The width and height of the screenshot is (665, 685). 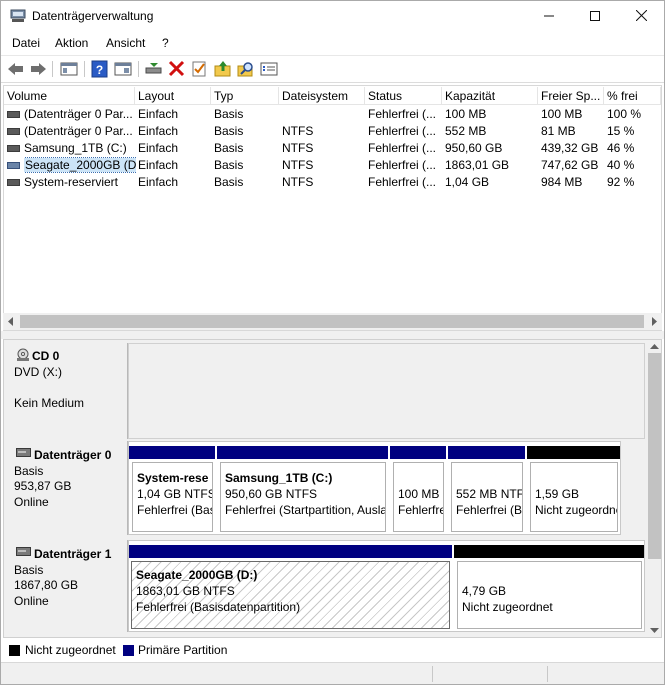 I want to click on cd-label: CD 0 DVD (X:) Kein Medium, so click(x=68, y=391).